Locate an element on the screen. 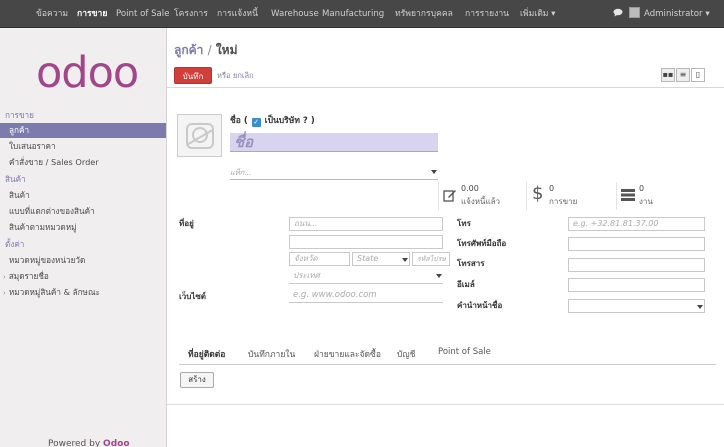 This screenshot has height=447, width=724. save-button: บันทึก is located at coordinates (193, 75).